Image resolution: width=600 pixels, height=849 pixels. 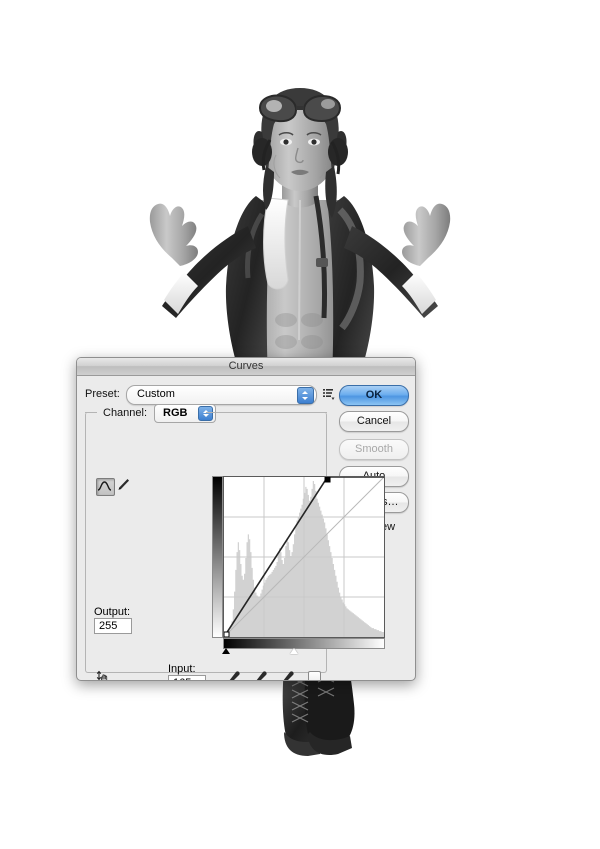 I want to click on input-field: 165, so click(x=187, y=677).